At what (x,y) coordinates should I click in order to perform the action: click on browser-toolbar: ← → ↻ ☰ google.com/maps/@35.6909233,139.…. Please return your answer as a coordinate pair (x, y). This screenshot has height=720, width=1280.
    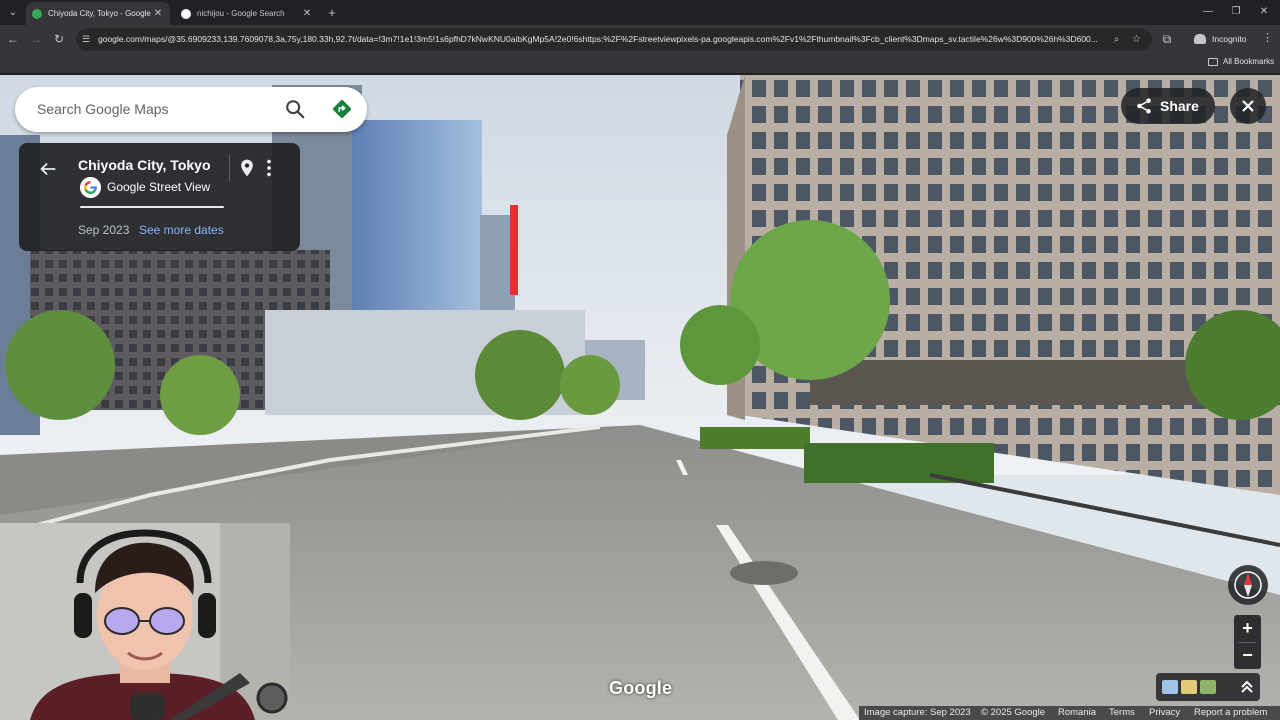
    Looking at the image, I should click on (640, 39).